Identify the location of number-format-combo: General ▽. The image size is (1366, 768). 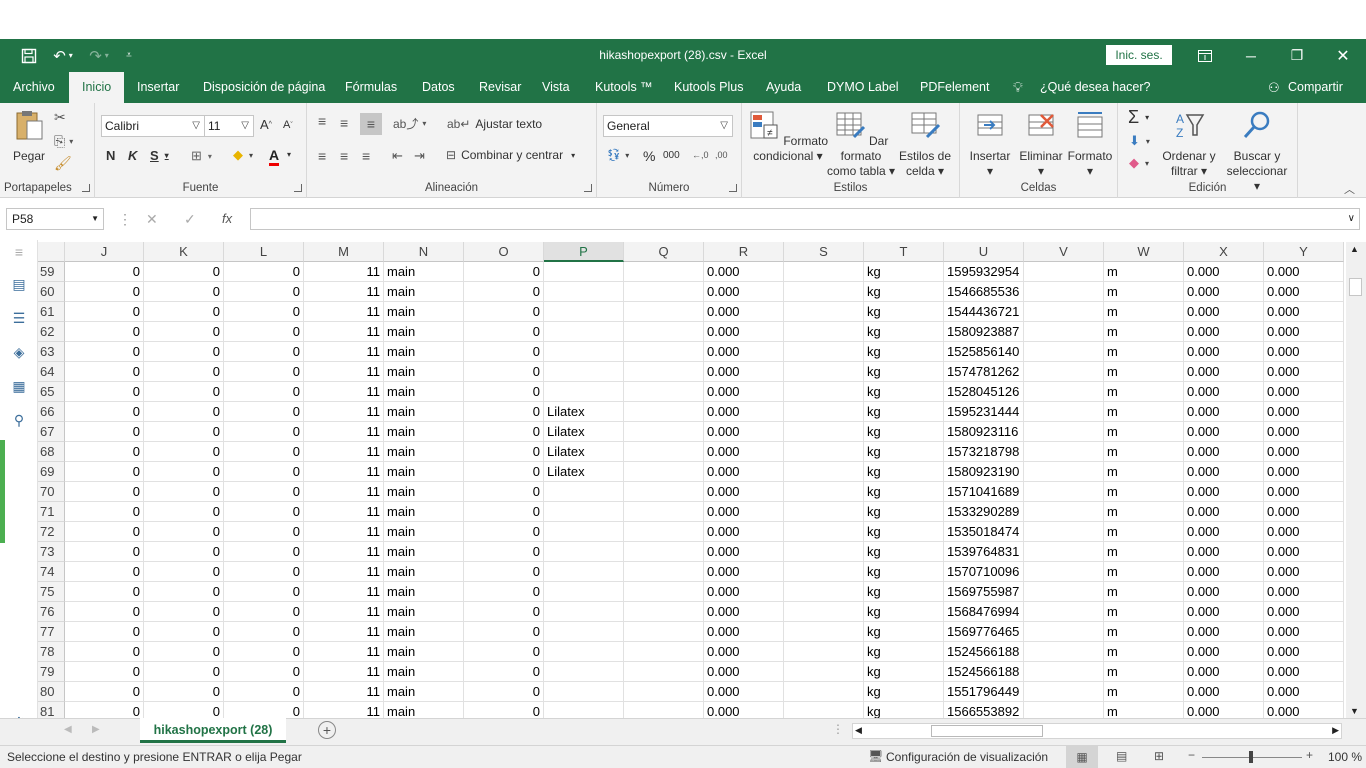
(668, 126).